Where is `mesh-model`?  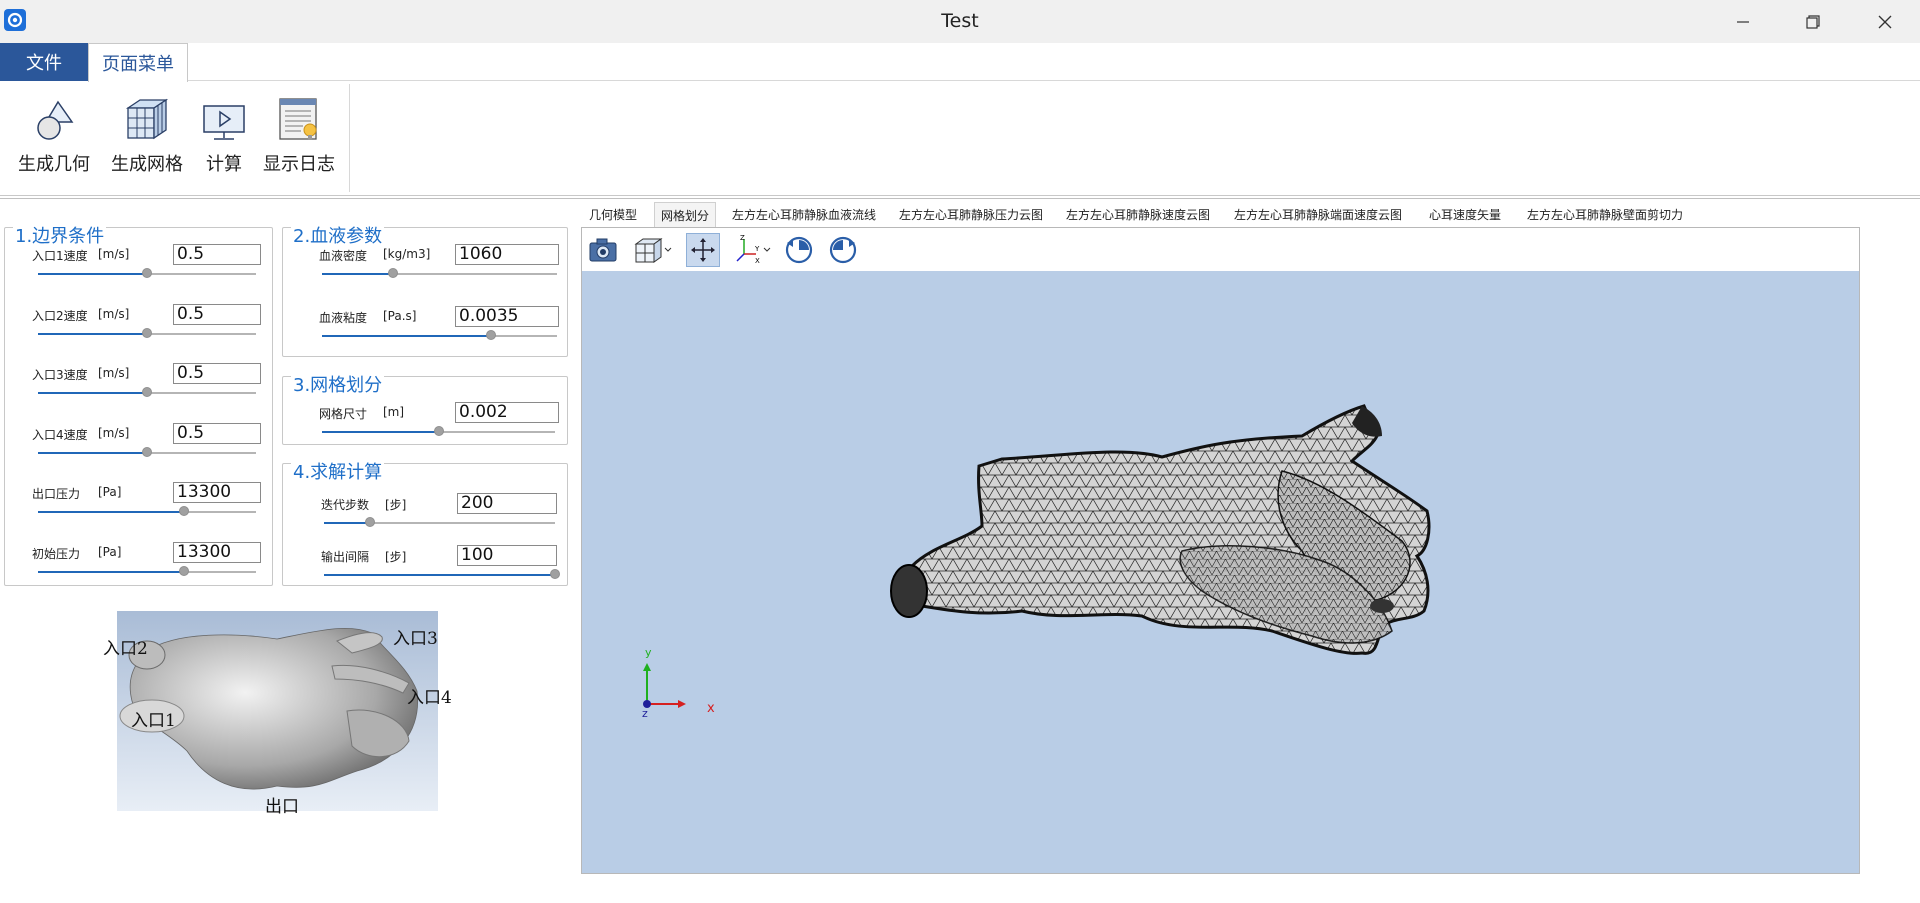
mesh-model is located at coordinates (1037, 556).